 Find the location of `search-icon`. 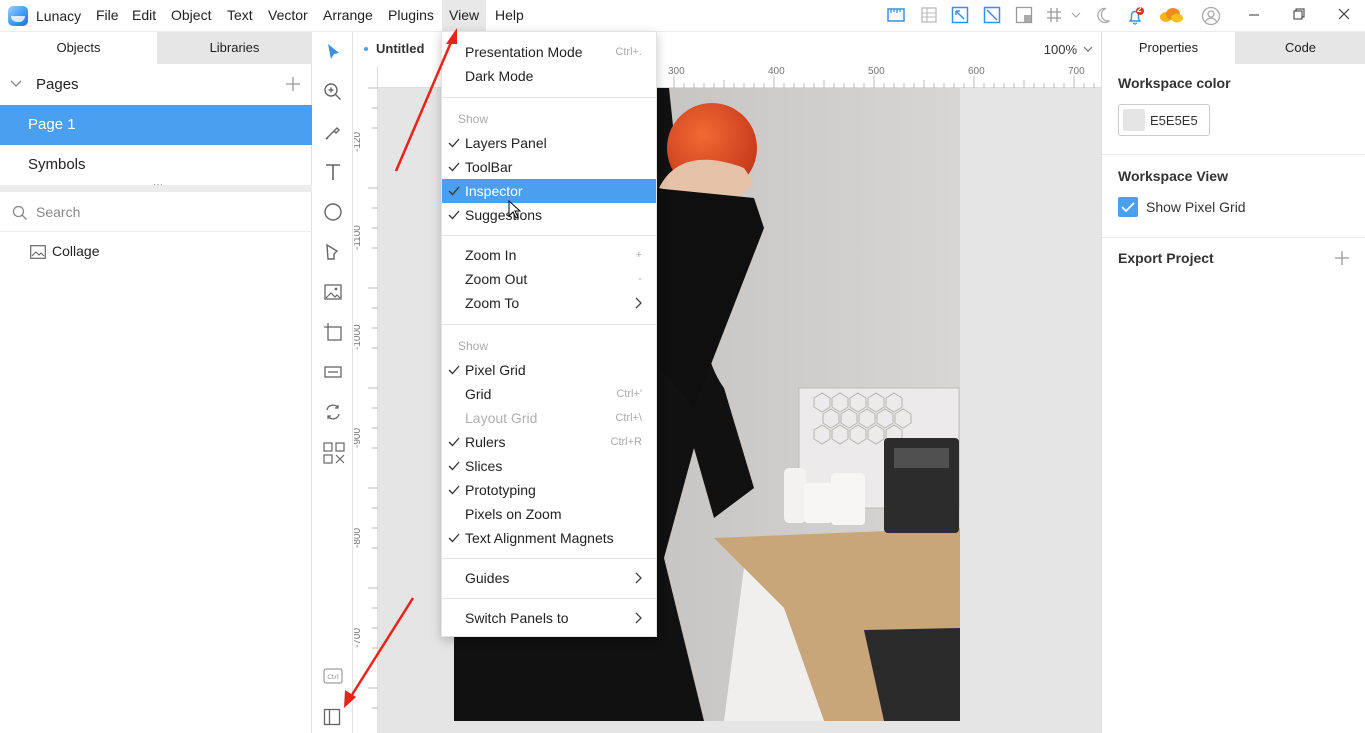

search-icon is located at coordinates (20, 213).